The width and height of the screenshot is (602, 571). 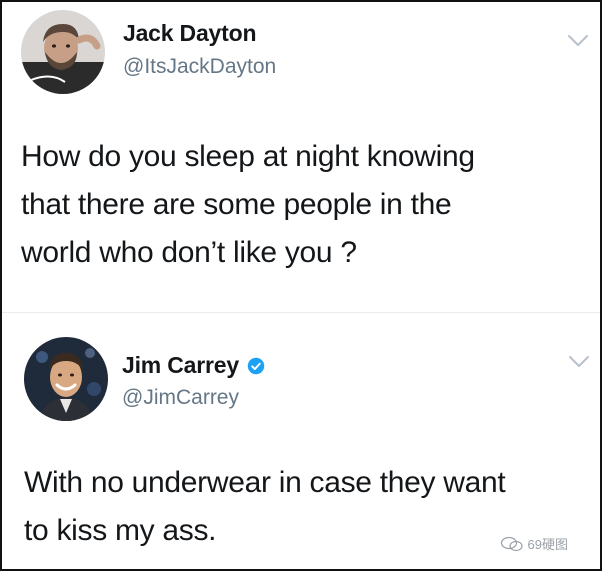 I want to click on avatar-jack-dayton, so click(x=63, y=52).